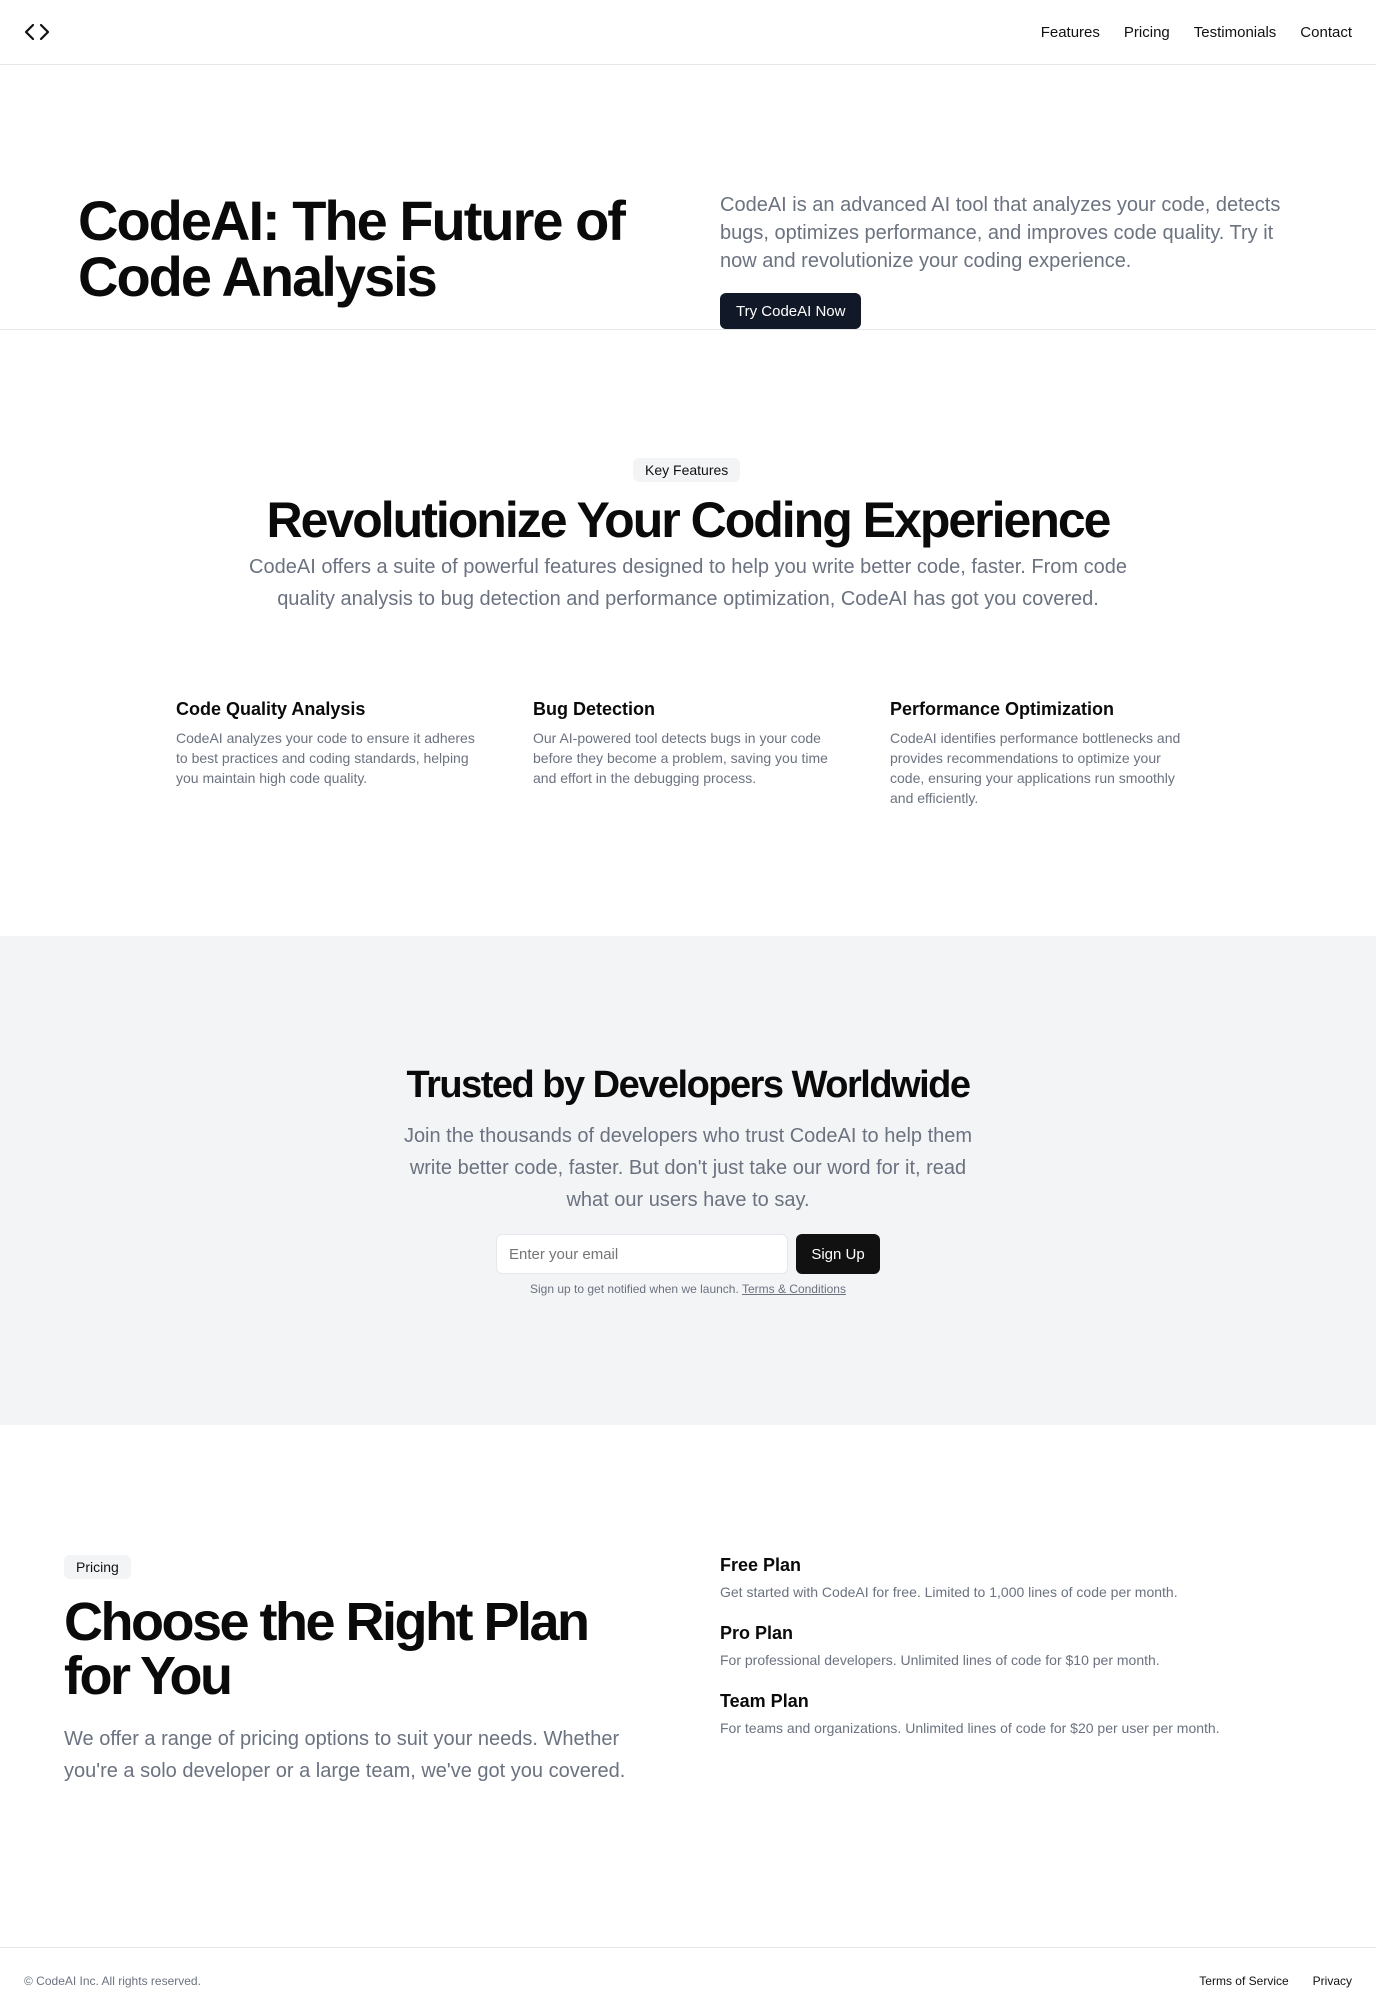 The height and width of the screenshot is (2013, 1376). I want to click on privacy-link: Privacy, so click(1332, 1981).